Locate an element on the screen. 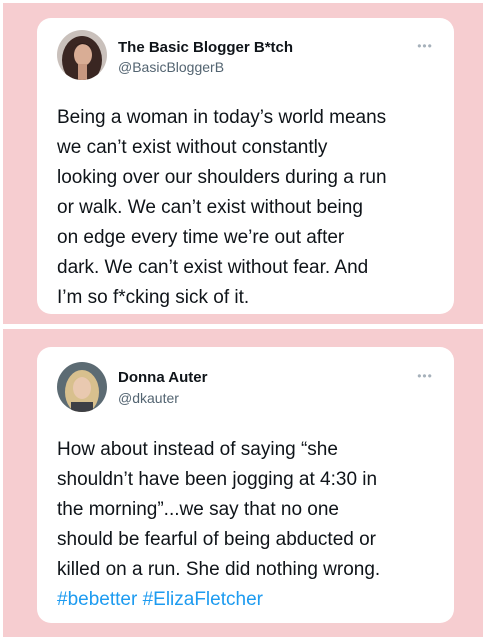  author-handle: @dkauter is located at coordinates (148, 398).